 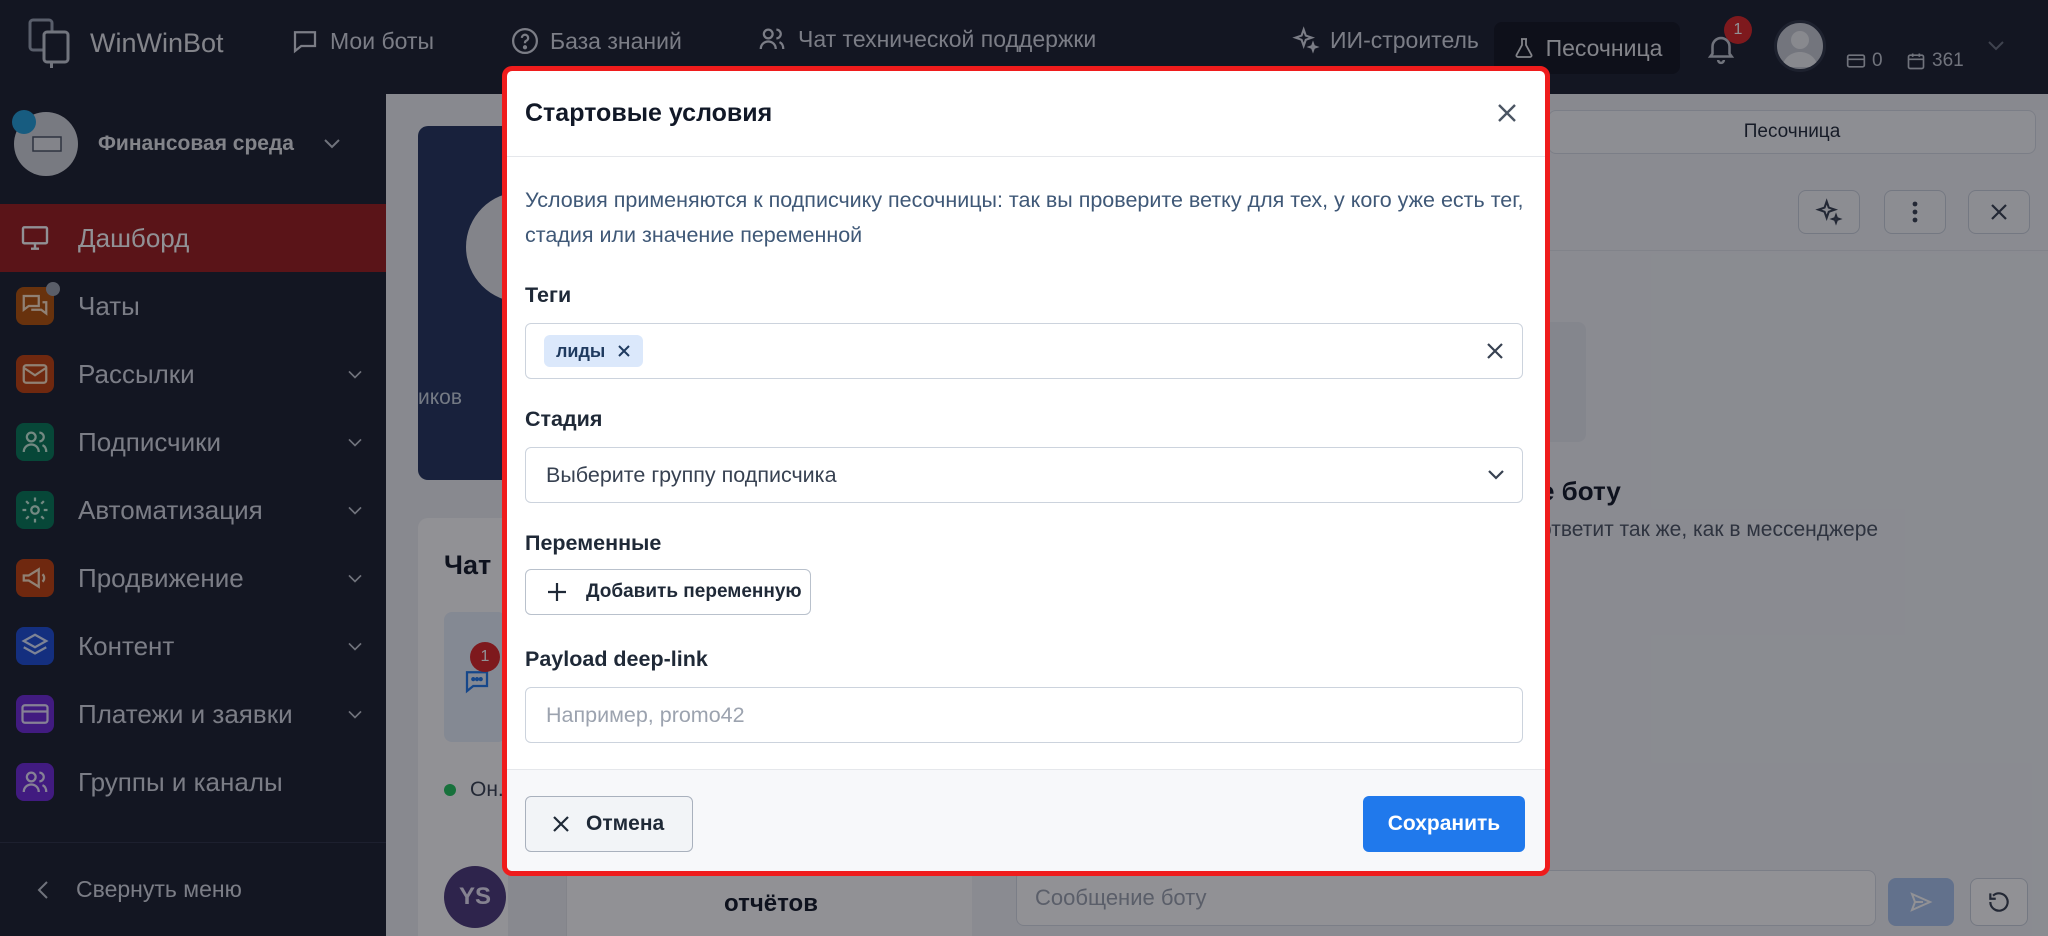 I want to click on remove-tag-icon, so click(x=624, y=351).